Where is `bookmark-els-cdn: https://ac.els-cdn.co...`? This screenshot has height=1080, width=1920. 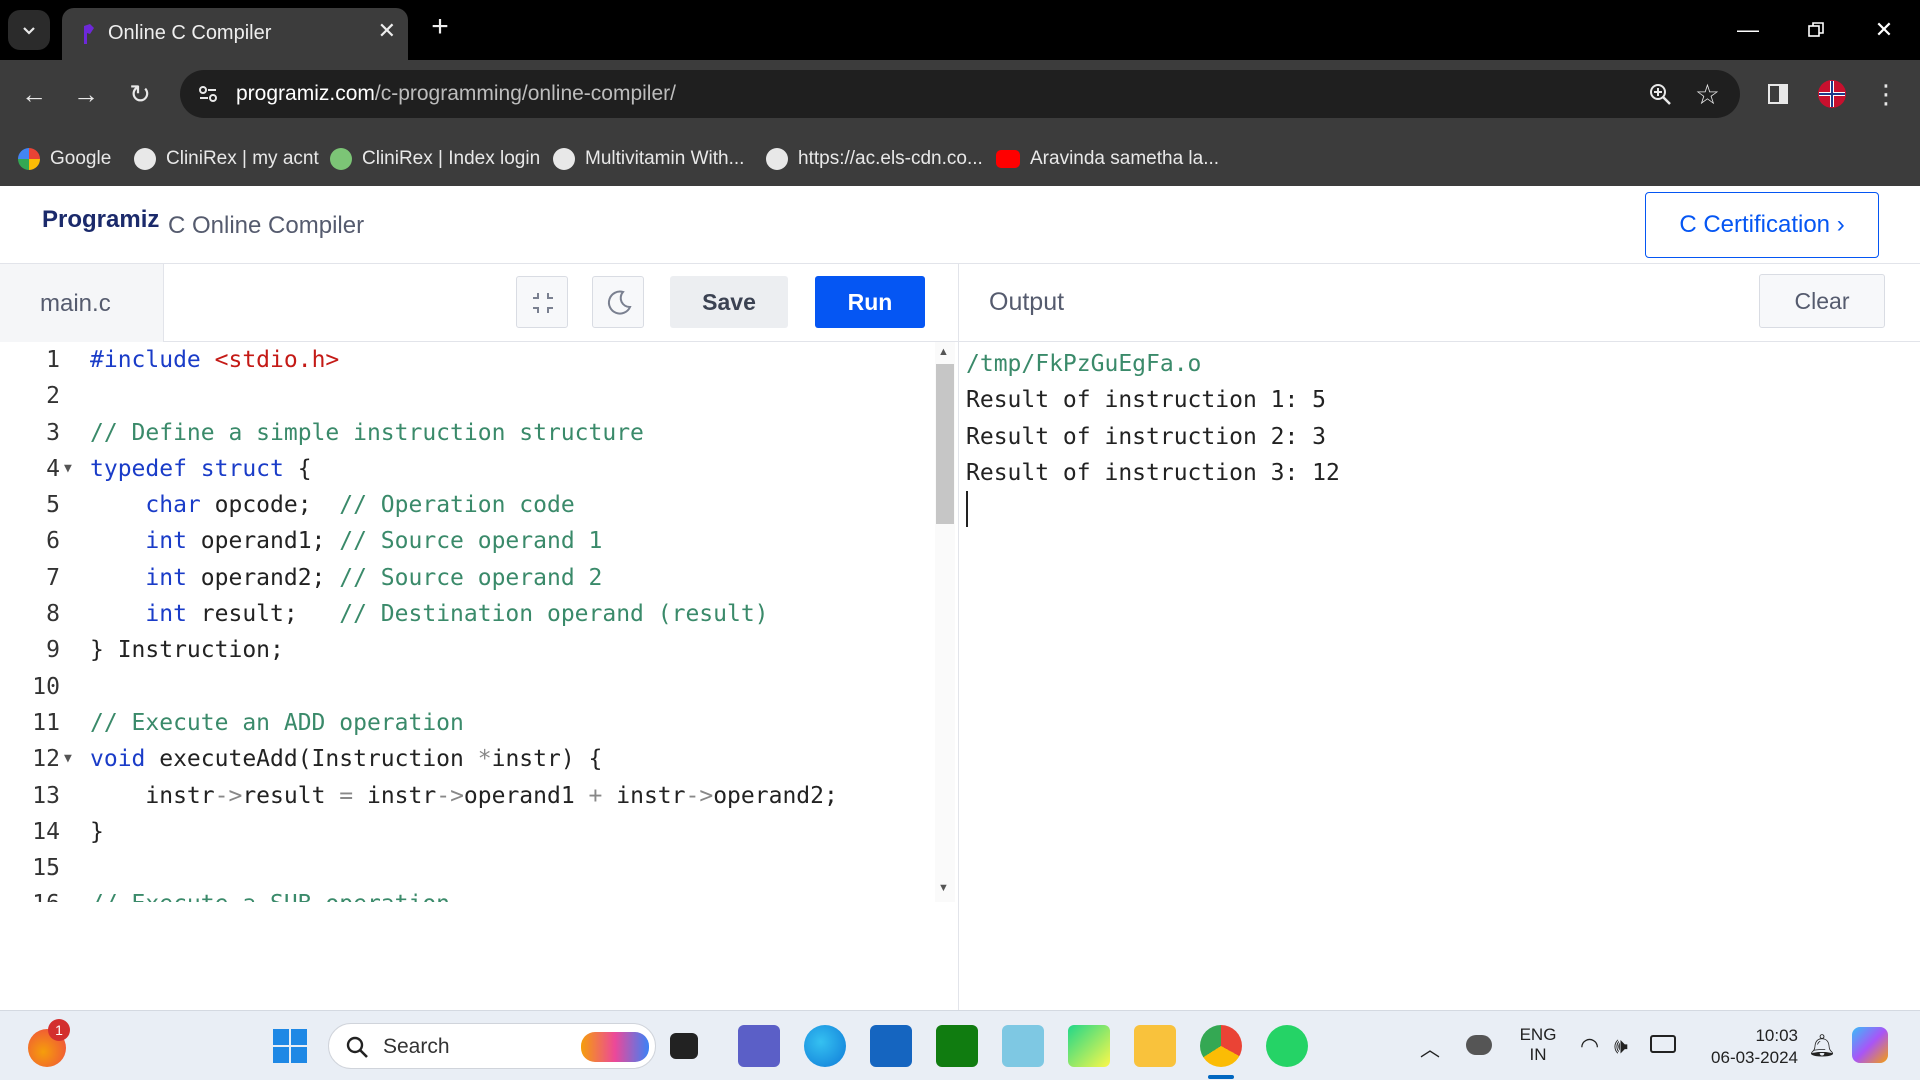
bookmark-els-cdn: https://ac.els-cdn.co... is located at coordinates (874, 159).